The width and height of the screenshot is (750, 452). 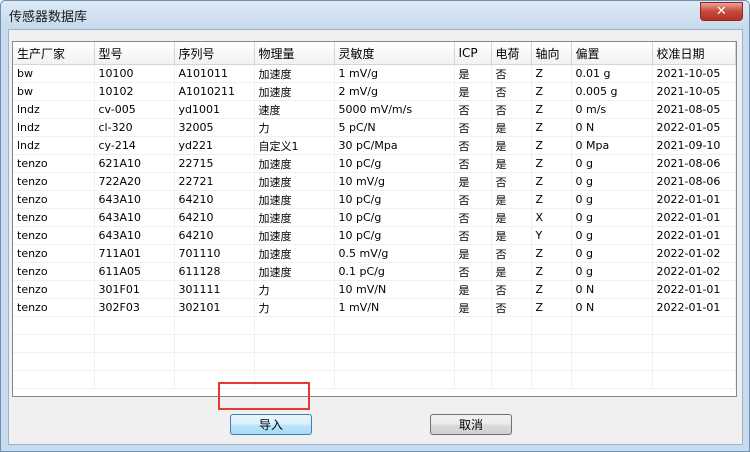 What do you see at coordinates (511, 235) in the screenshot?
I see `cell-charge: 是` at bounding box center [511, 235].